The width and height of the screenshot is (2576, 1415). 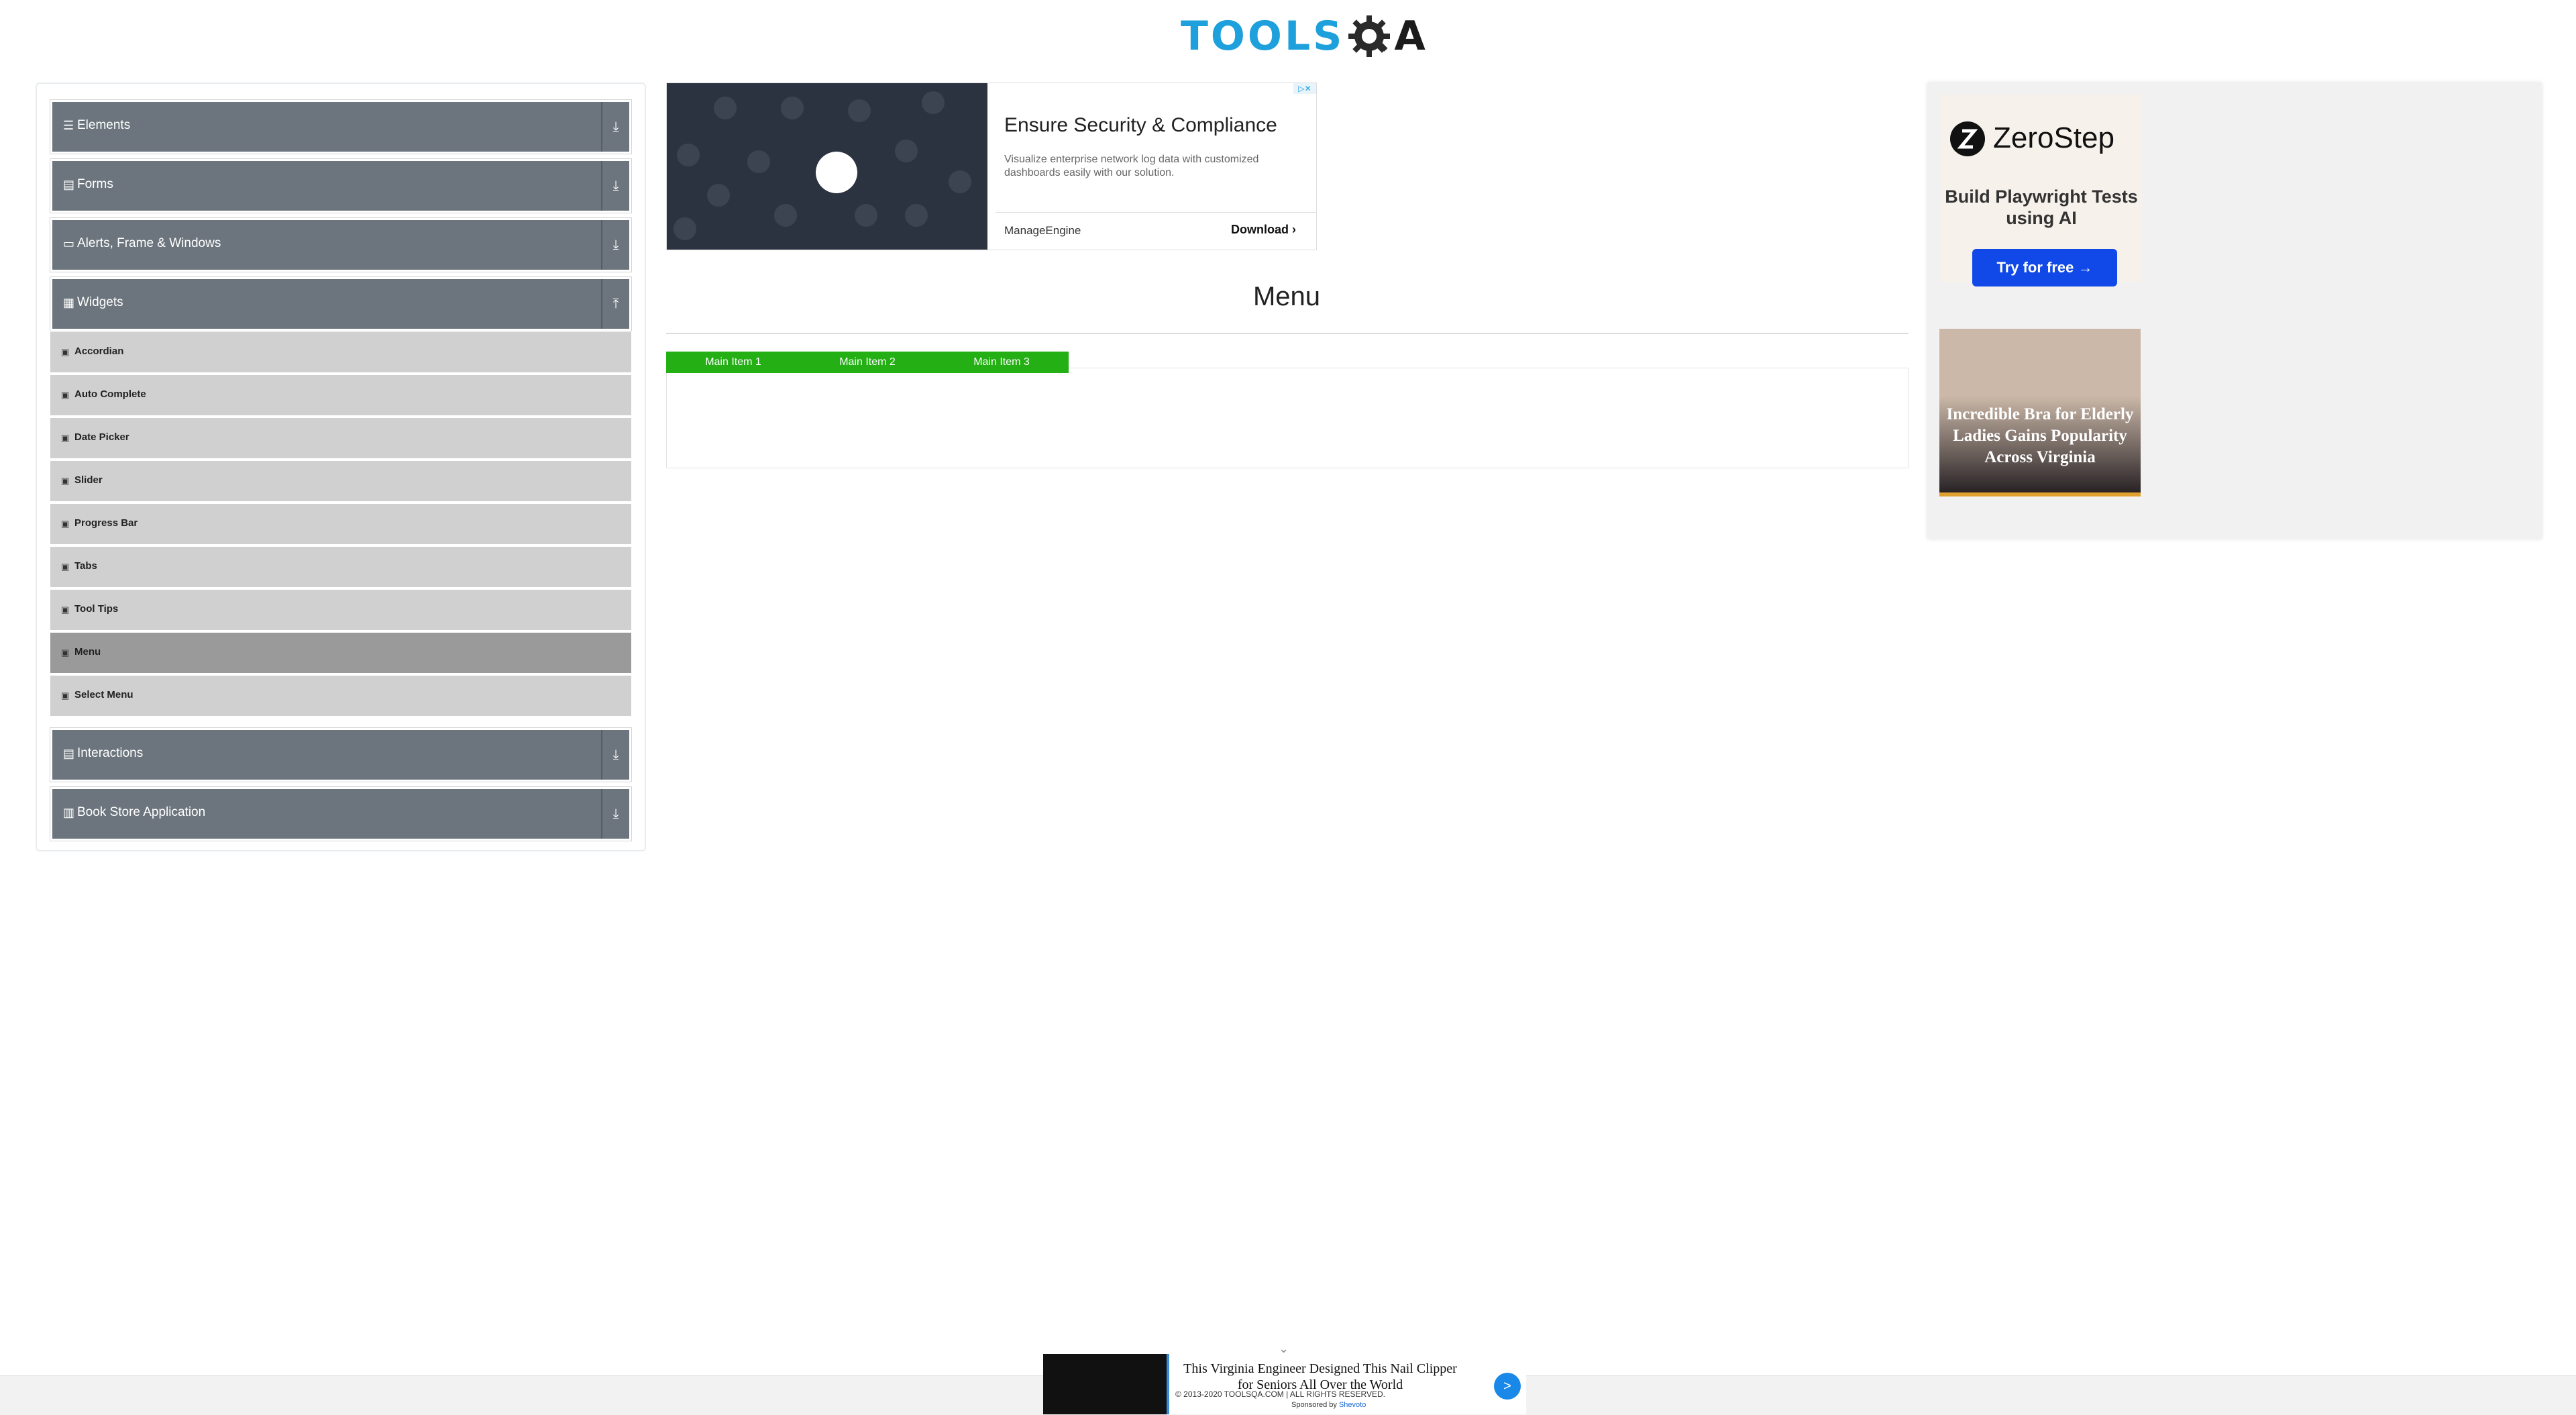 What do you see at coordinates (149, 243) in the screenshot?
I see `group-label: Alerts, Frame & Windows` at bounding box center [149, 243].